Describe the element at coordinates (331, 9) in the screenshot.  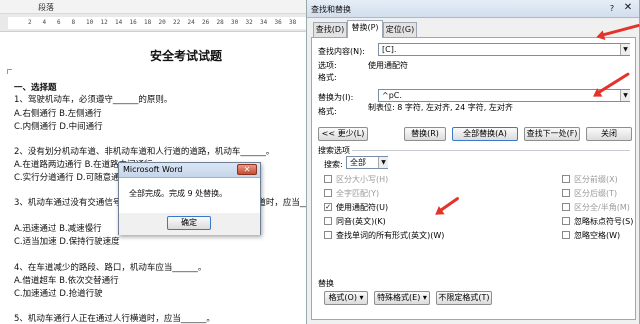
I see `dialog-title: 查找和替换` at that location.